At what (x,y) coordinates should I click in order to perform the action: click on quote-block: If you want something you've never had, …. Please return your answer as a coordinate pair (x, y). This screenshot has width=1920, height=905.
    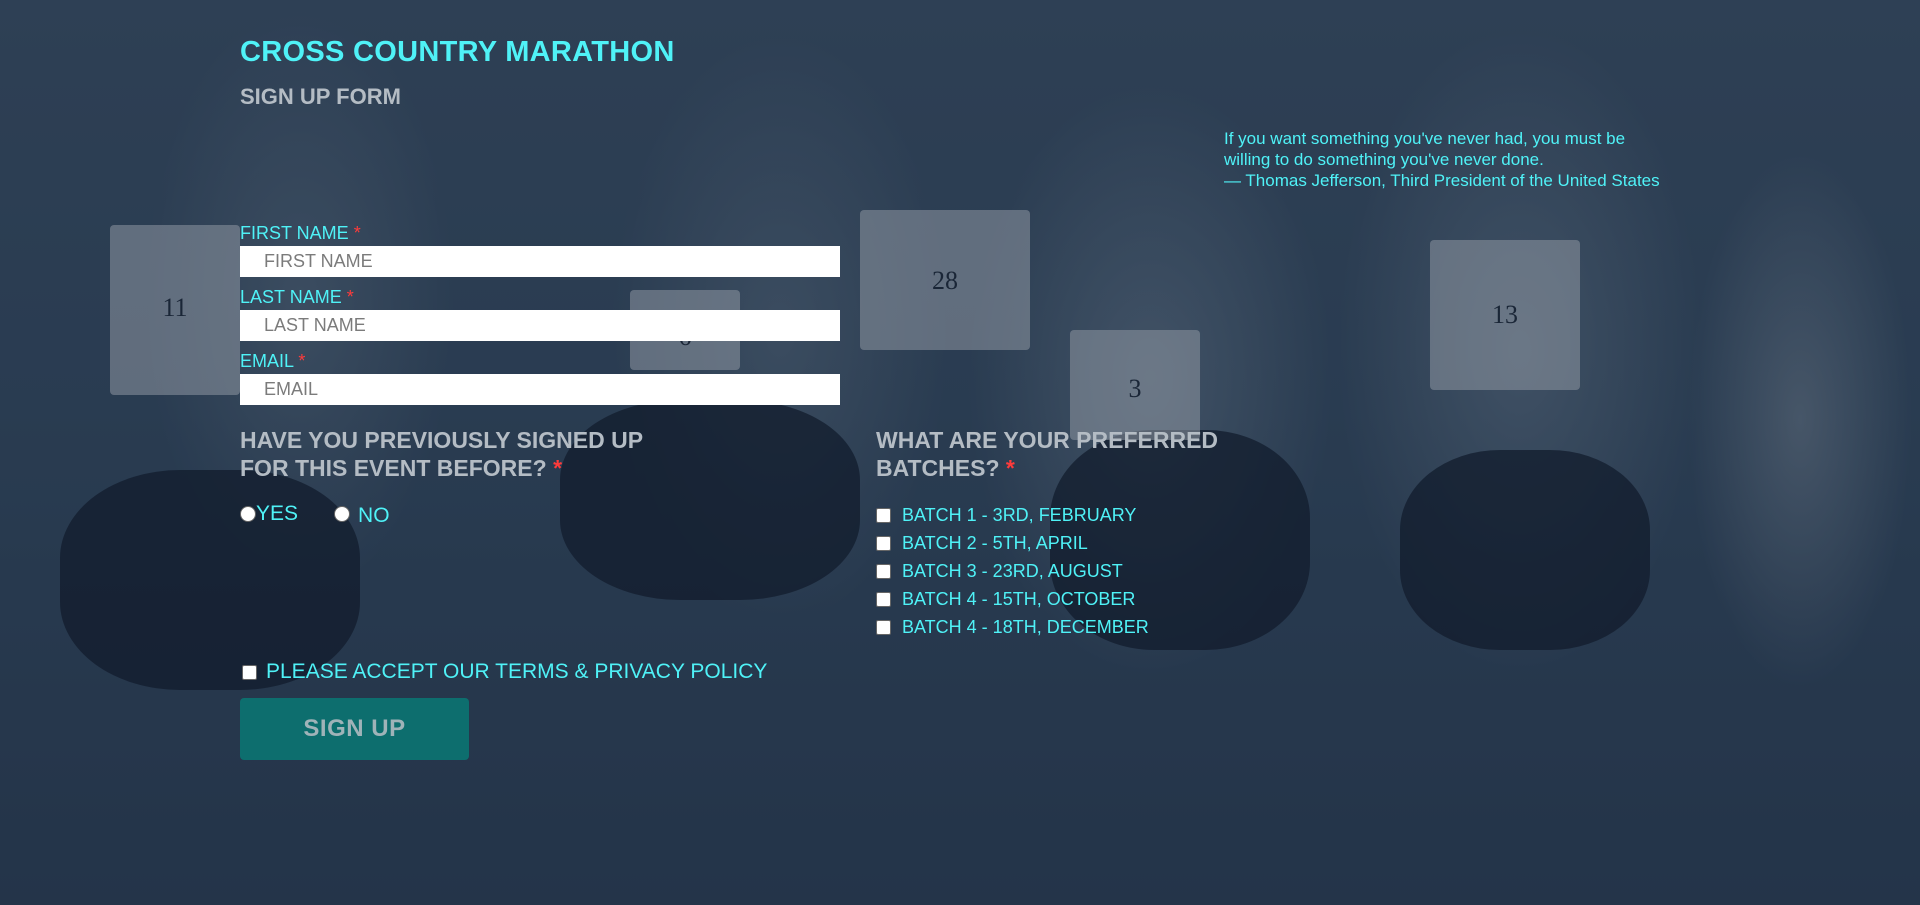
    Looking at the image, I should click on (1444, 159).